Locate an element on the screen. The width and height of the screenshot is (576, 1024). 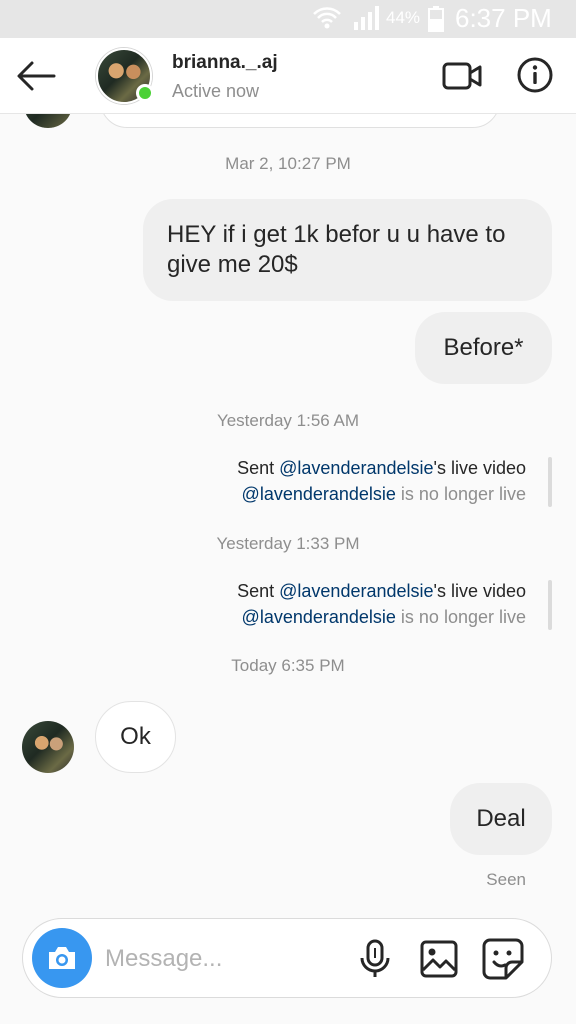
online-indicator is located at coordinates (145, 93).